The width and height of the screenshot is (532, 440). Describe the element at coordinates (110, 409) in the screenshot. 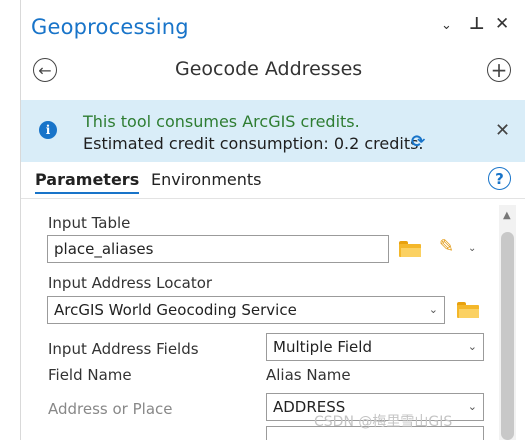

I see `address-label: Address or Place` at that location.